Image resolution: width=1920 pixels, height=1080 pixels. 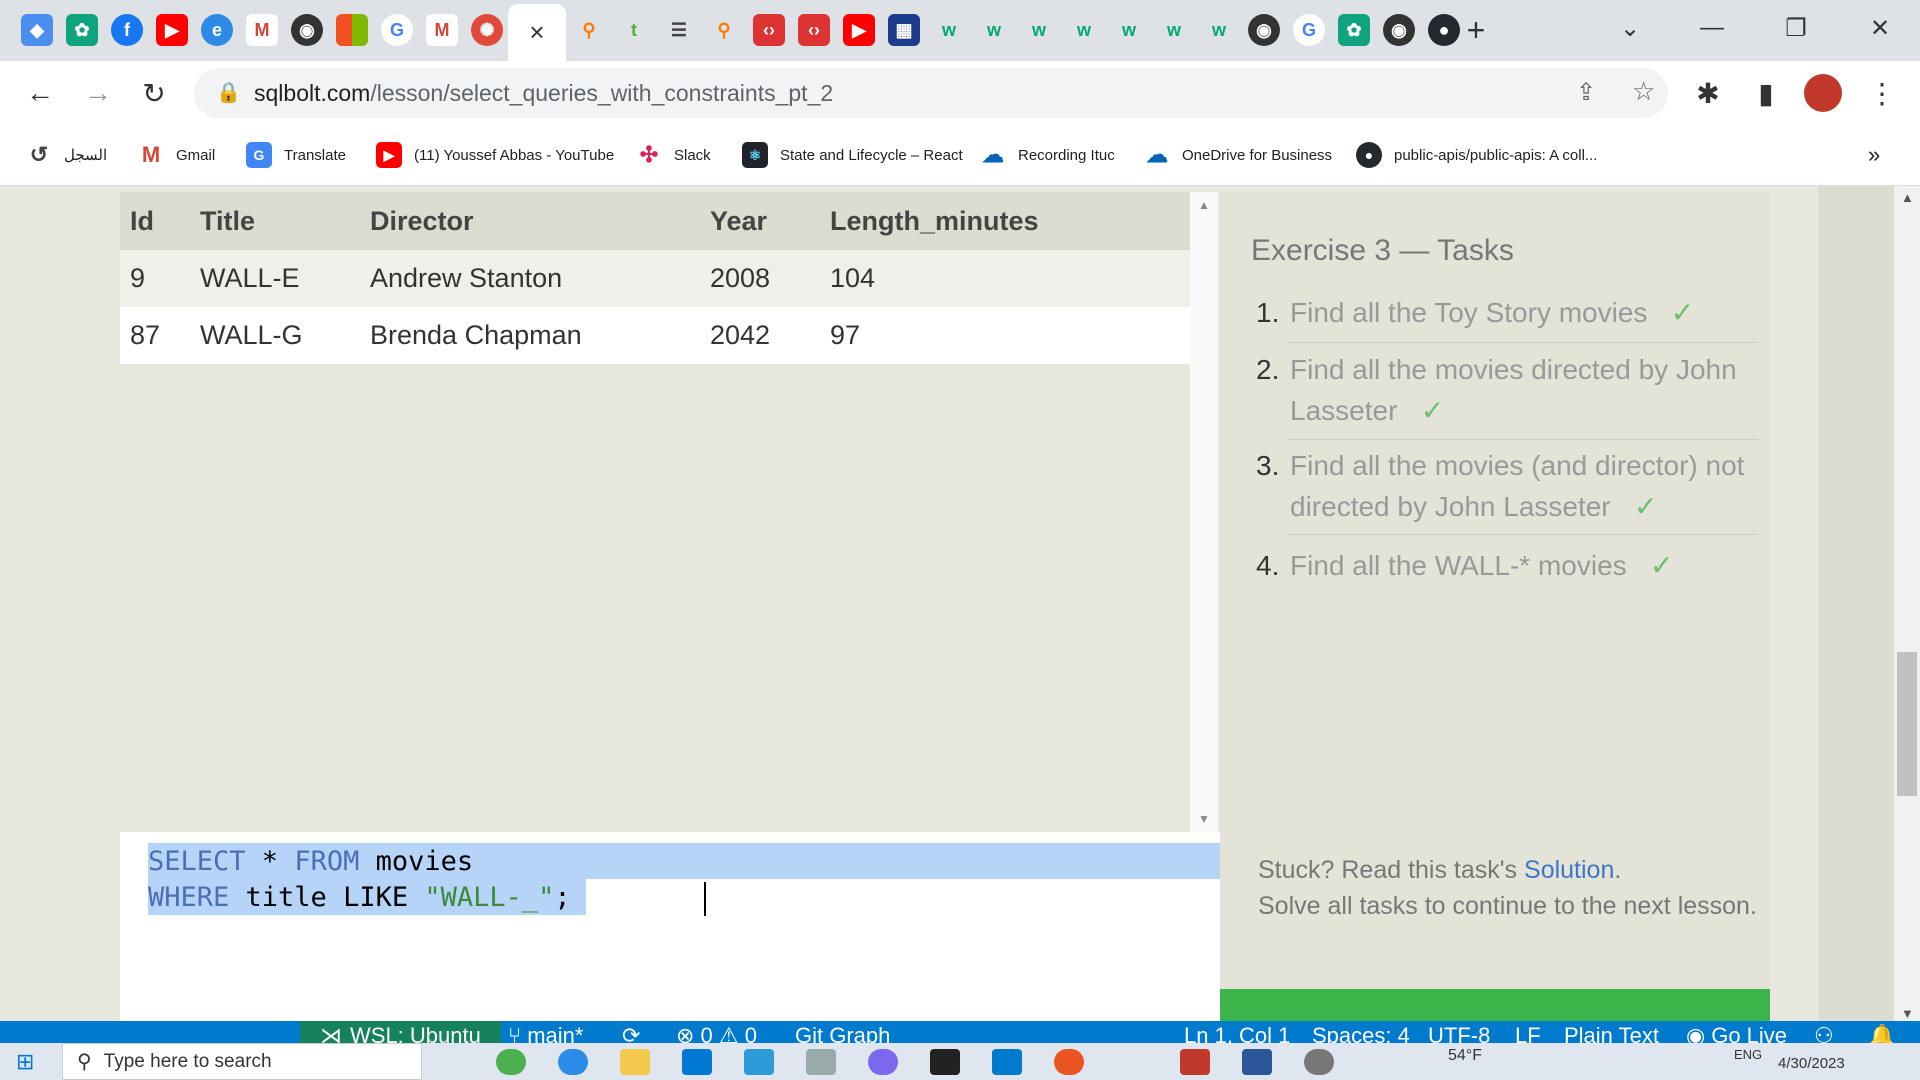 What do you see at coordinates (310, 861) in the screenshot?
I see `code-line-1: SELECT * FROM movies` at bounding box center [310, 861].